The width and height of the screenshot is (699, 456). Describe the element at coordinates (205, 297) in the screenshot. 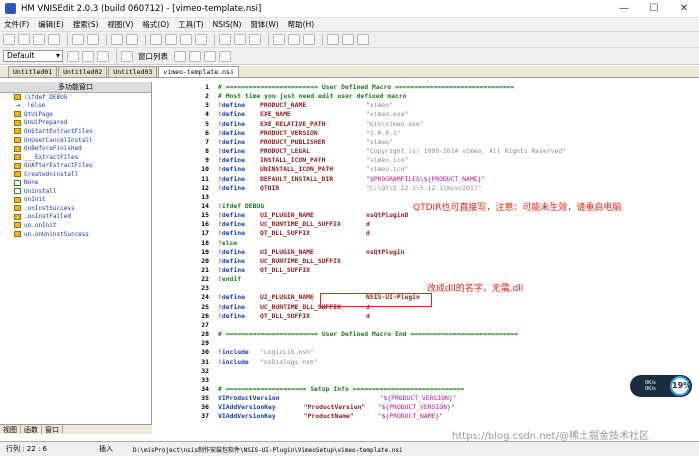

I see `line-number: 24` at that location.